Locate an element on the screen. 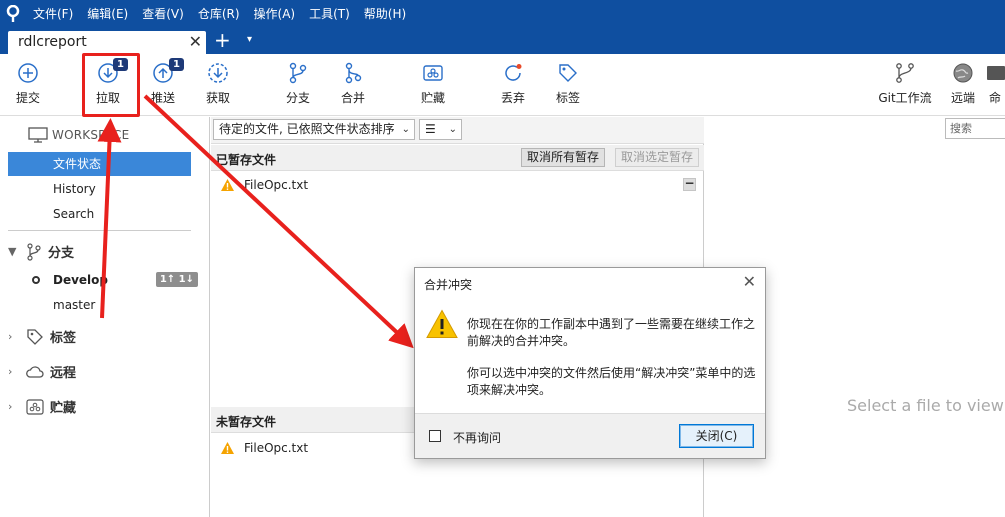 This screenshot has height=517, width=1005. sidebar-item-file-status: 文件状态 is located at coordinates (99, 164).